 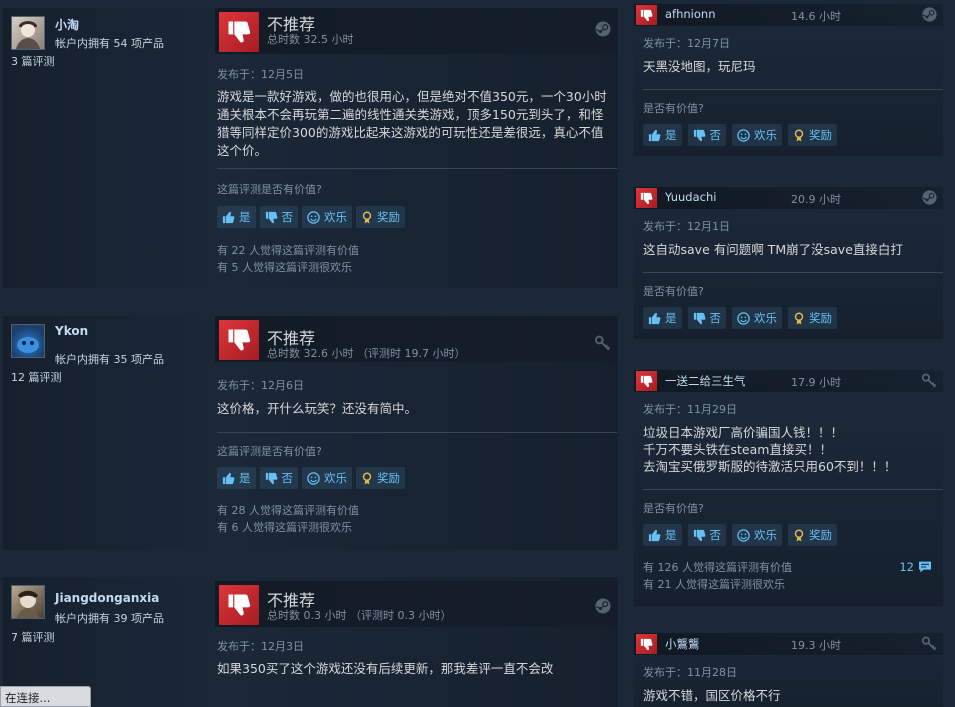 What do you see at coordinates (714, 584) in the screenshot?
I see `funny-count: 有 21 人觉得这篇评测很欢乐` at bounding box center [714, 584].